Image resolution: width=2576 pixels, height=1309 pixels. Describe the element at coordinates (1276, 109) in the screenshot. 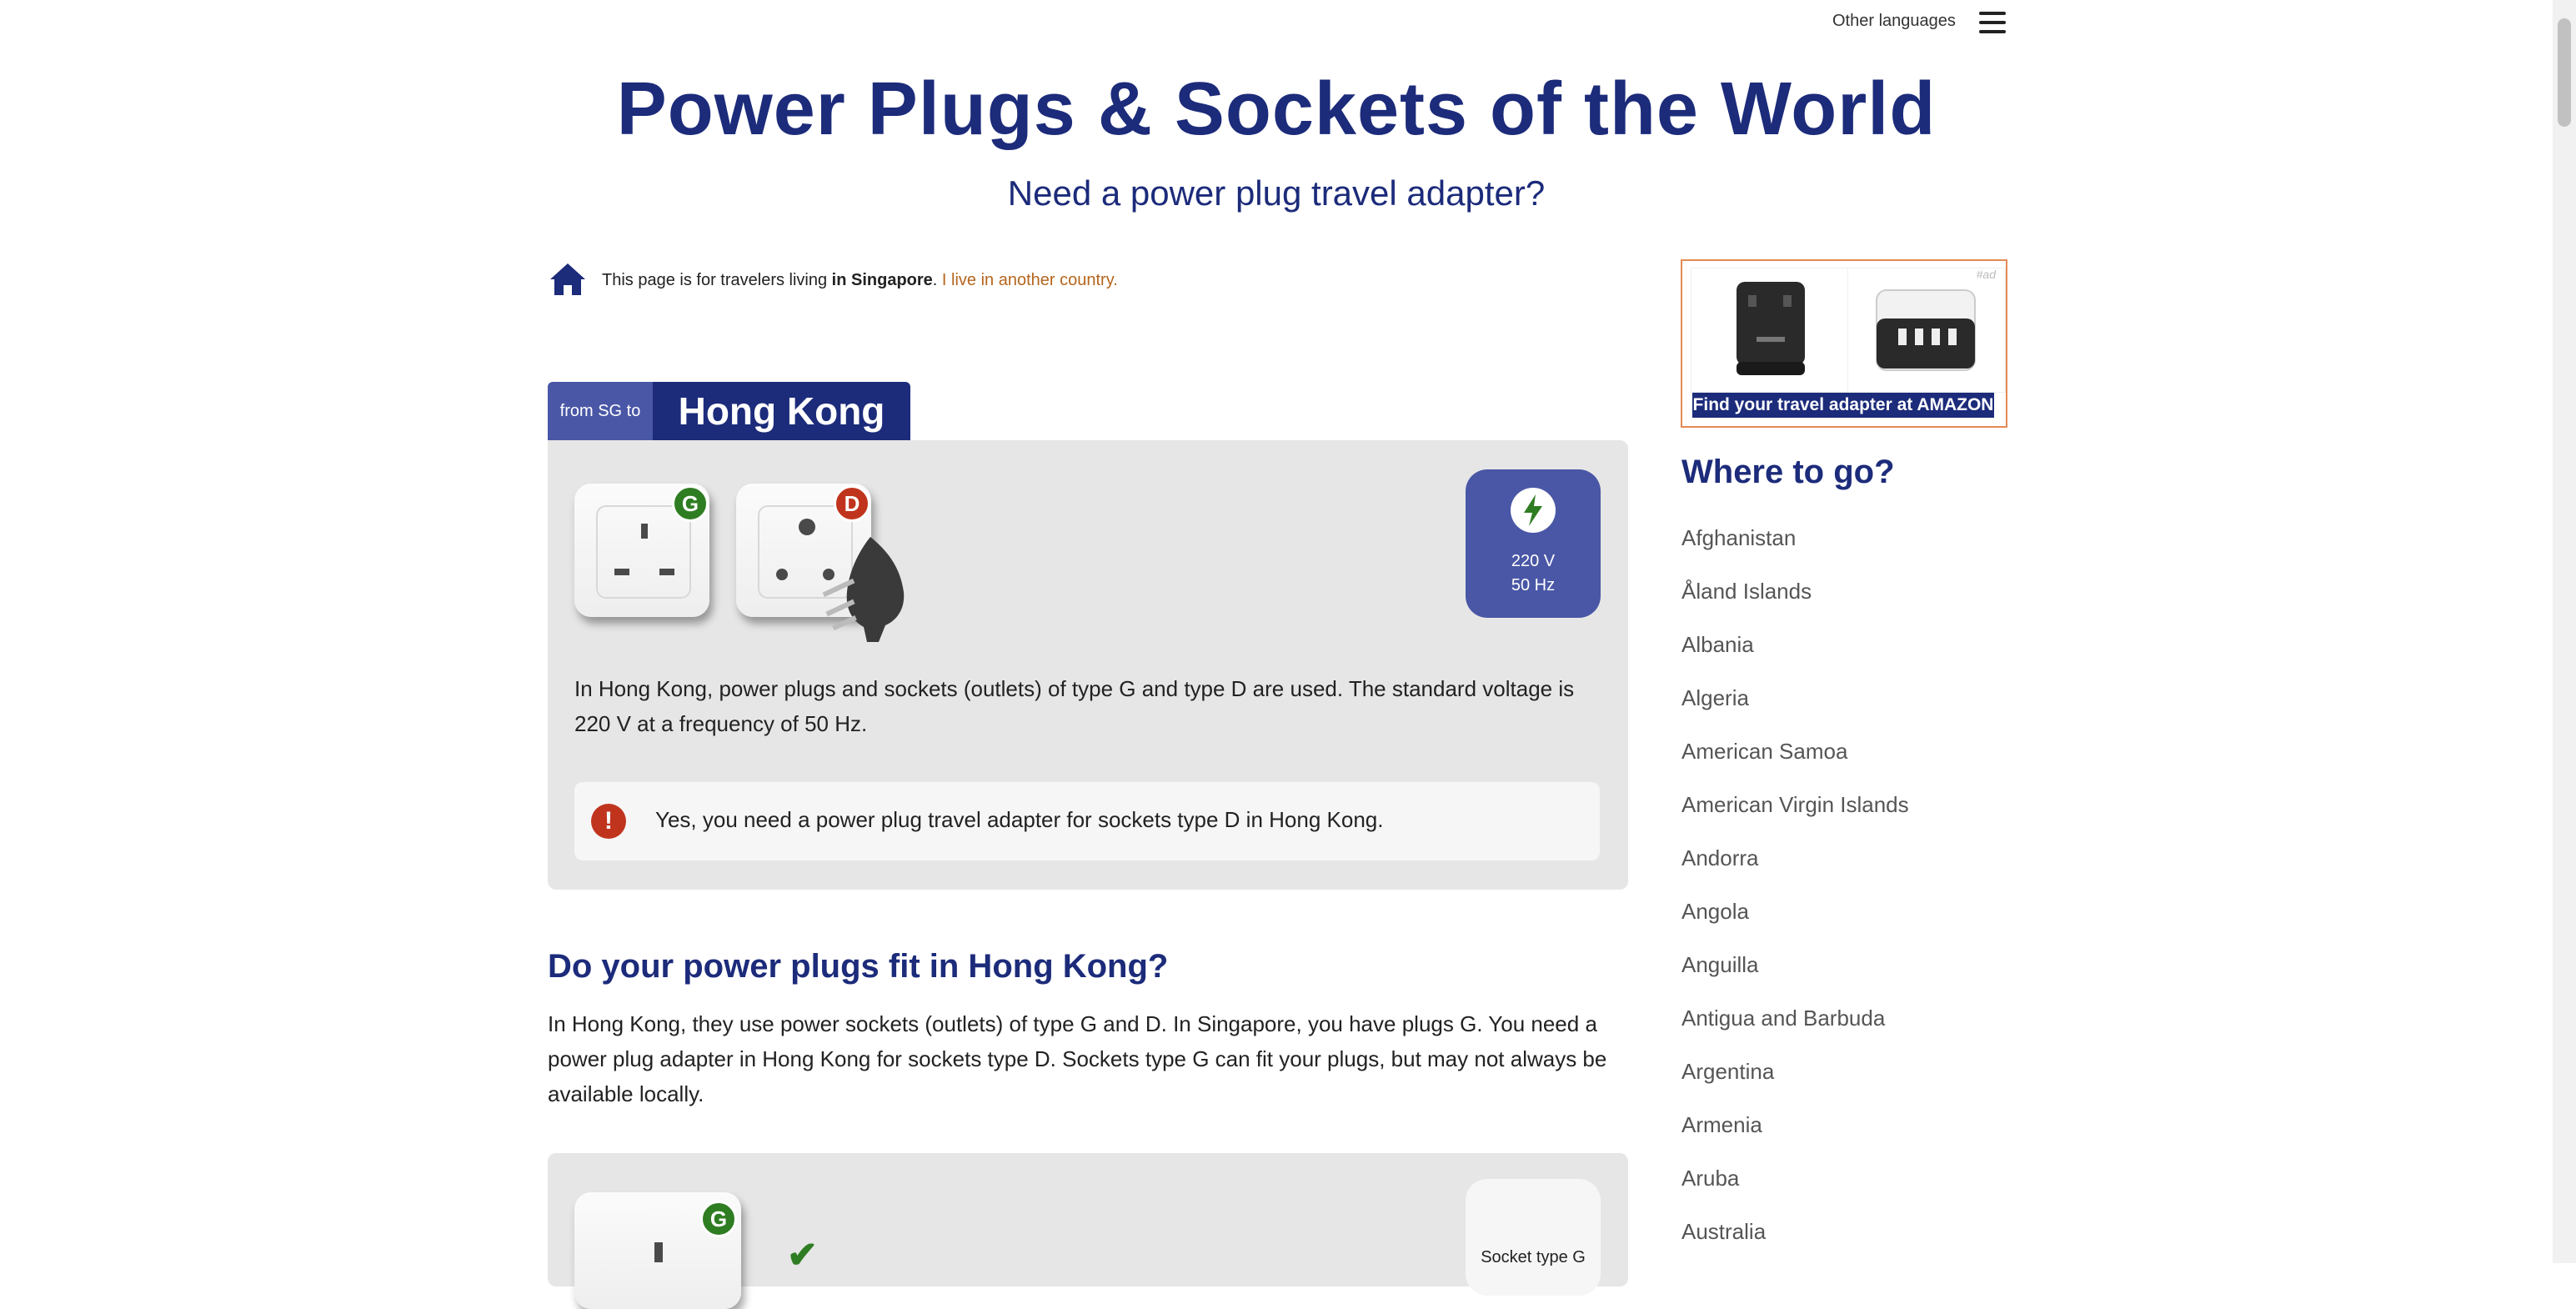

I see `page-title: Power Plugs & Sockets of the World` at that location.